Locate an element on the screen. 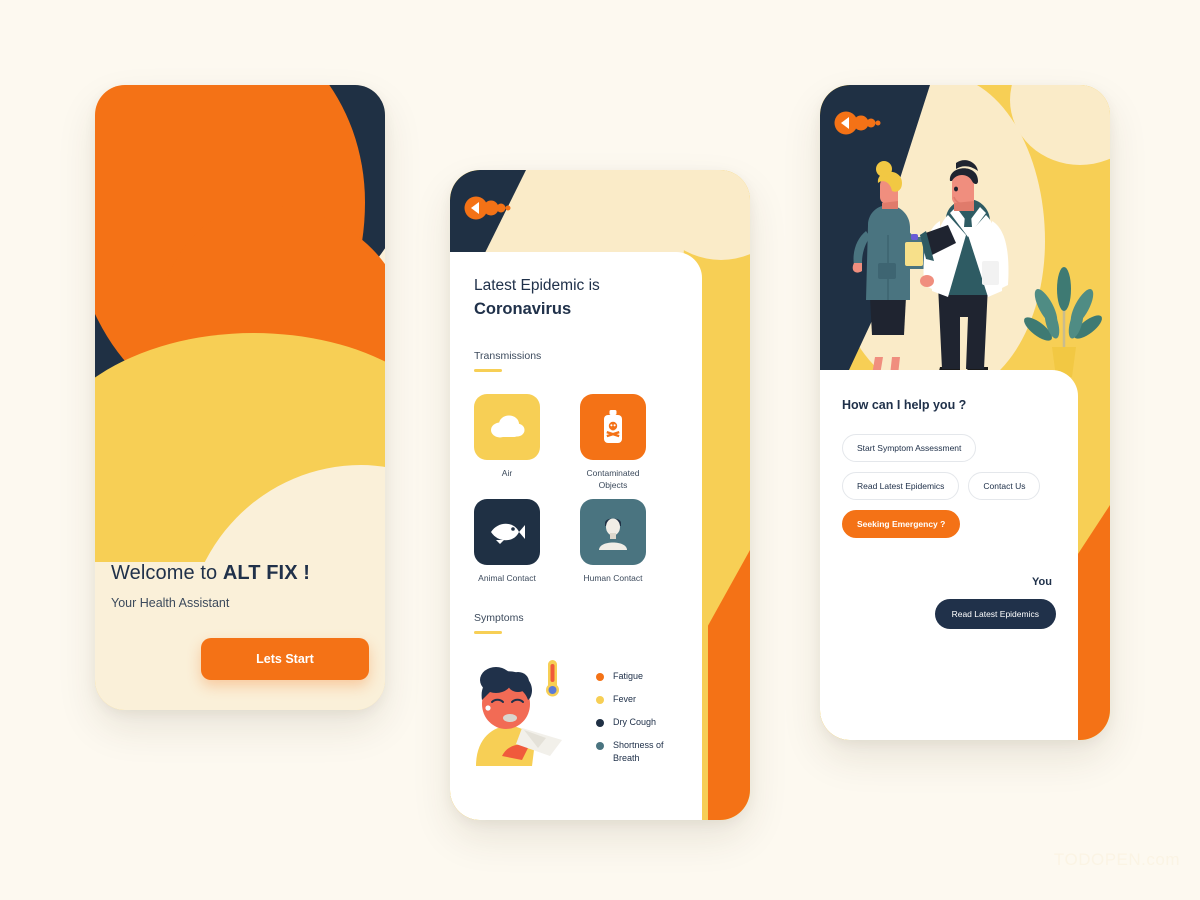 The height and width of the screenshot is (900, 1200). option-row: Start Symptom Assessment is located at coordinates (949, 448).